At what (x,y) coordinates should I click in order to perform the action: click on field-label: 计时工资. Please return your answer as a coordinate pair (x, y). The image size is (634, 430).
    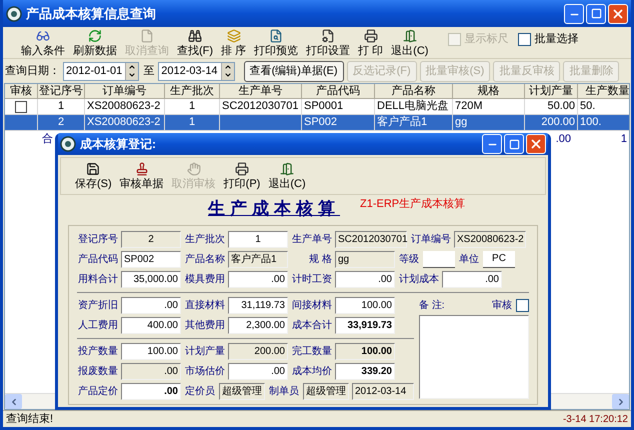
    Looking at the image, I should click on (311, 279).